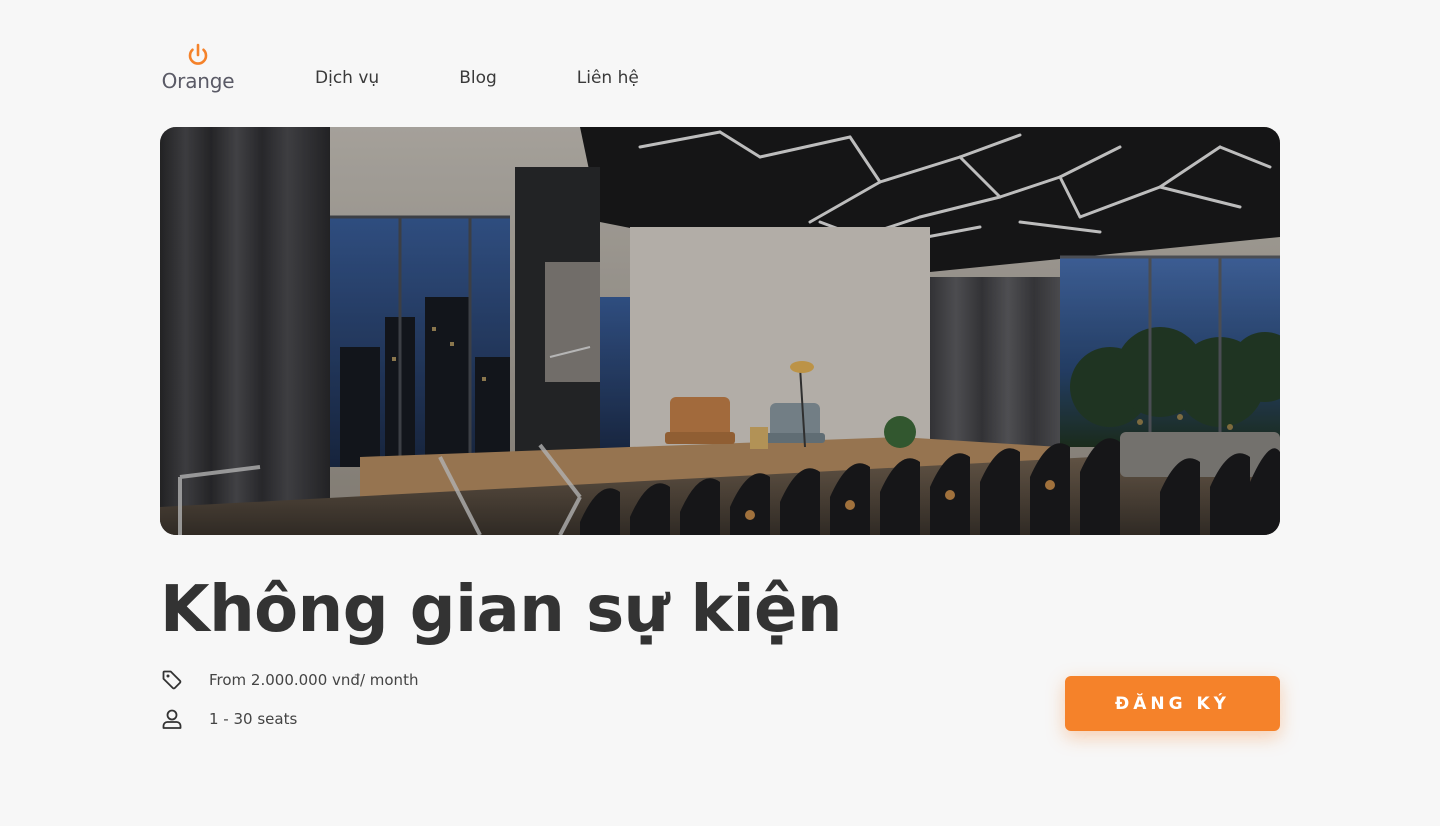 The width and height of the screenshot is (1440, 826). Describe the element at coordinates (347, 78) in the screenshot. I see `nav-item-services: Dịch vụ` at that location.